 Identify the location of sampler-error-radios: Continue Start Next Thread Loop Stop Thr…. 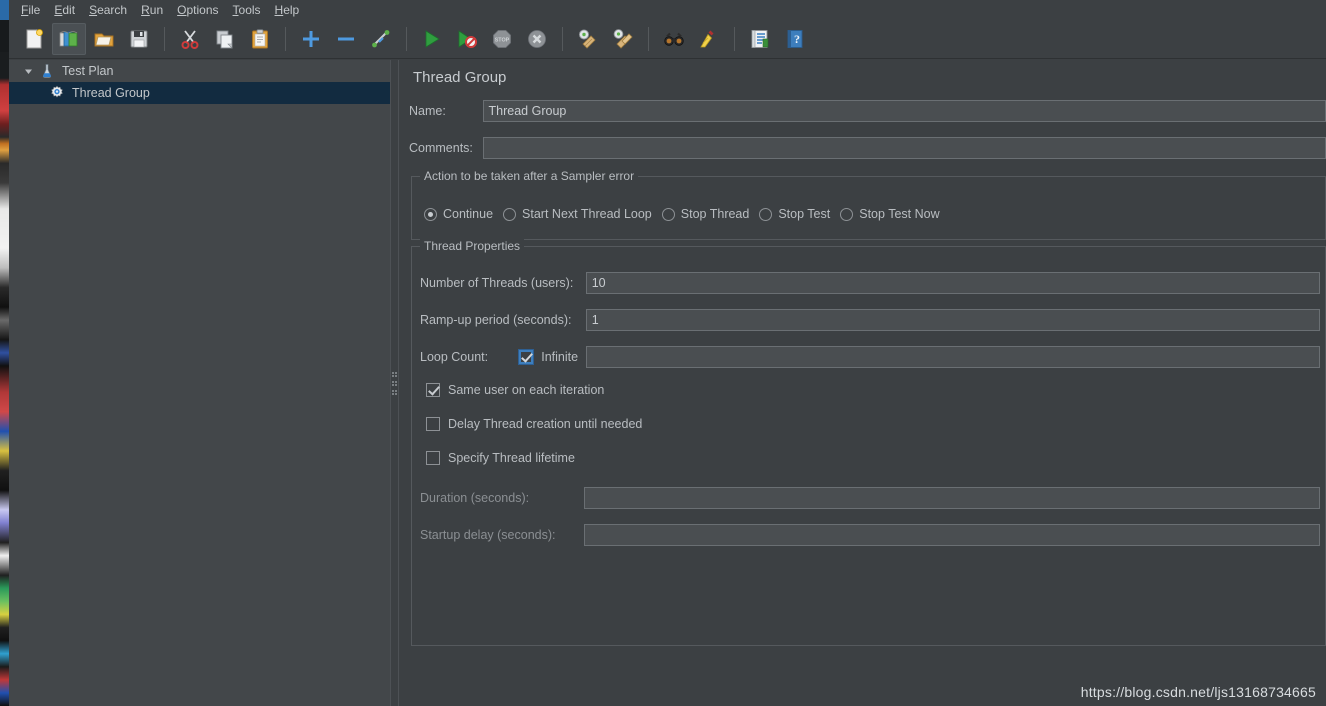
(687, 214).